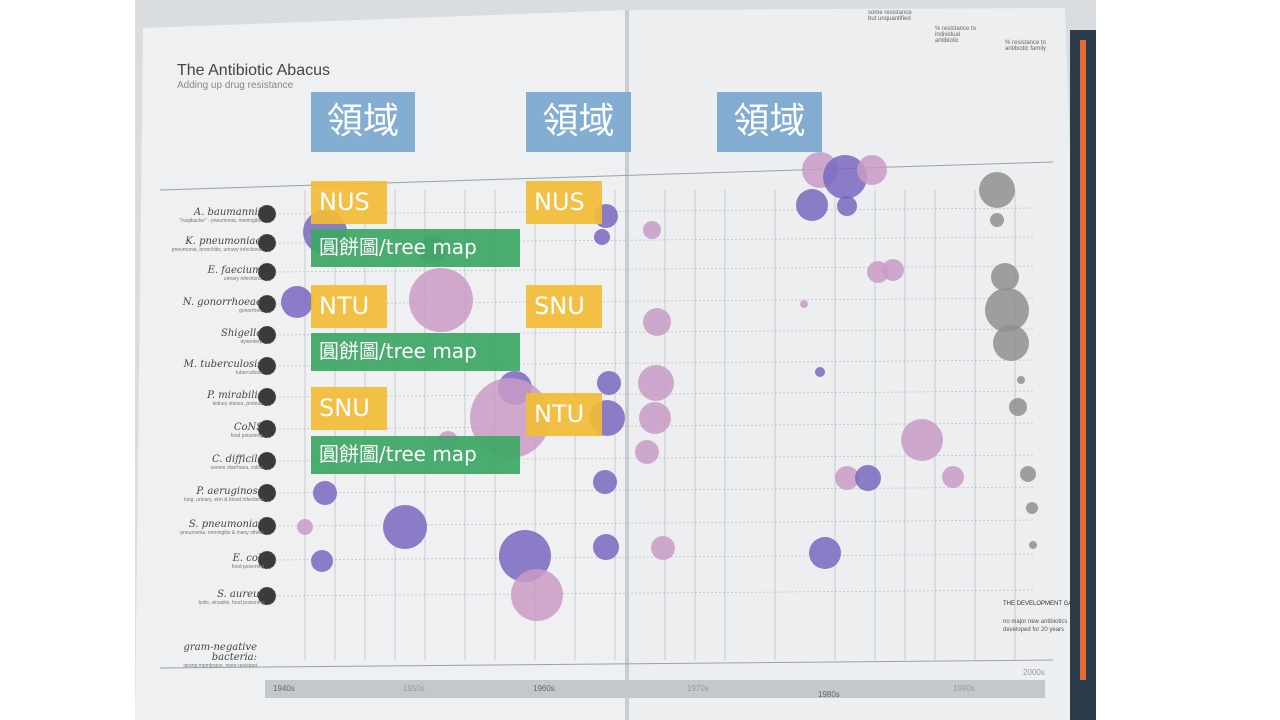 This screenshot has height=720, width=1280. Describe the element at coordinates (890, 16) in the screenshot. I see `legend-unquantified: some resistance but unquantified` at that location.